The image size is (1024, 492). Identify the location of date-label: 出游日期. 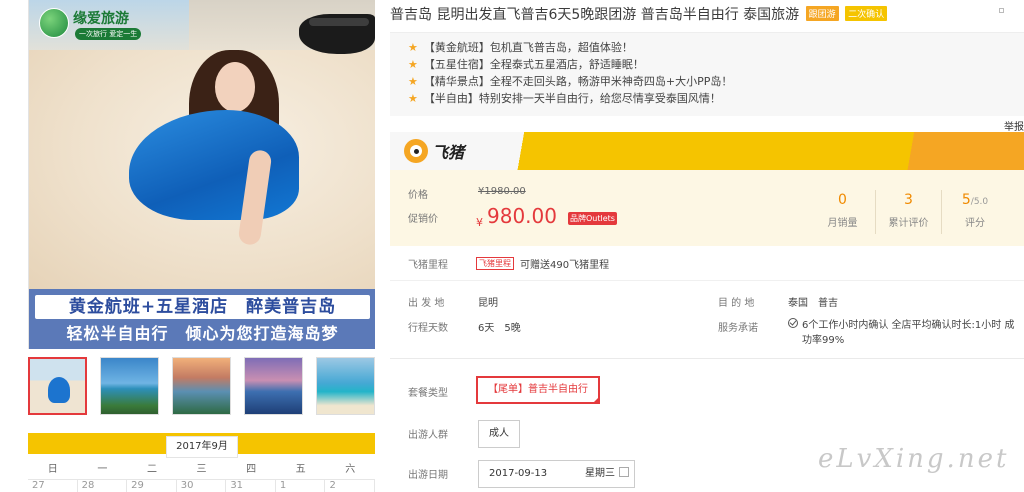
(428, 475).